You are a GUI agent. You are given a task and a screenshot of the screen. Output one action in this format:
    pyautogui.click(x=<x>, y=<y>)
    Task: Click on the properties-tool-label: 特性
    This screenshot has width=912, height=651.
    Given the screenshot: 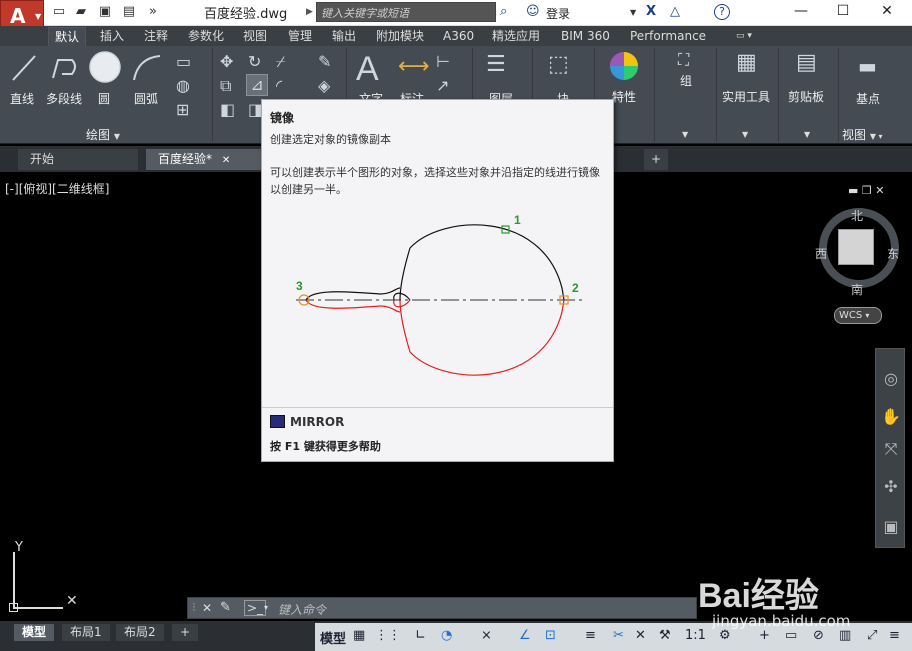 What is the action you would take?
    pyautogui.click(x=624, y=96)
    